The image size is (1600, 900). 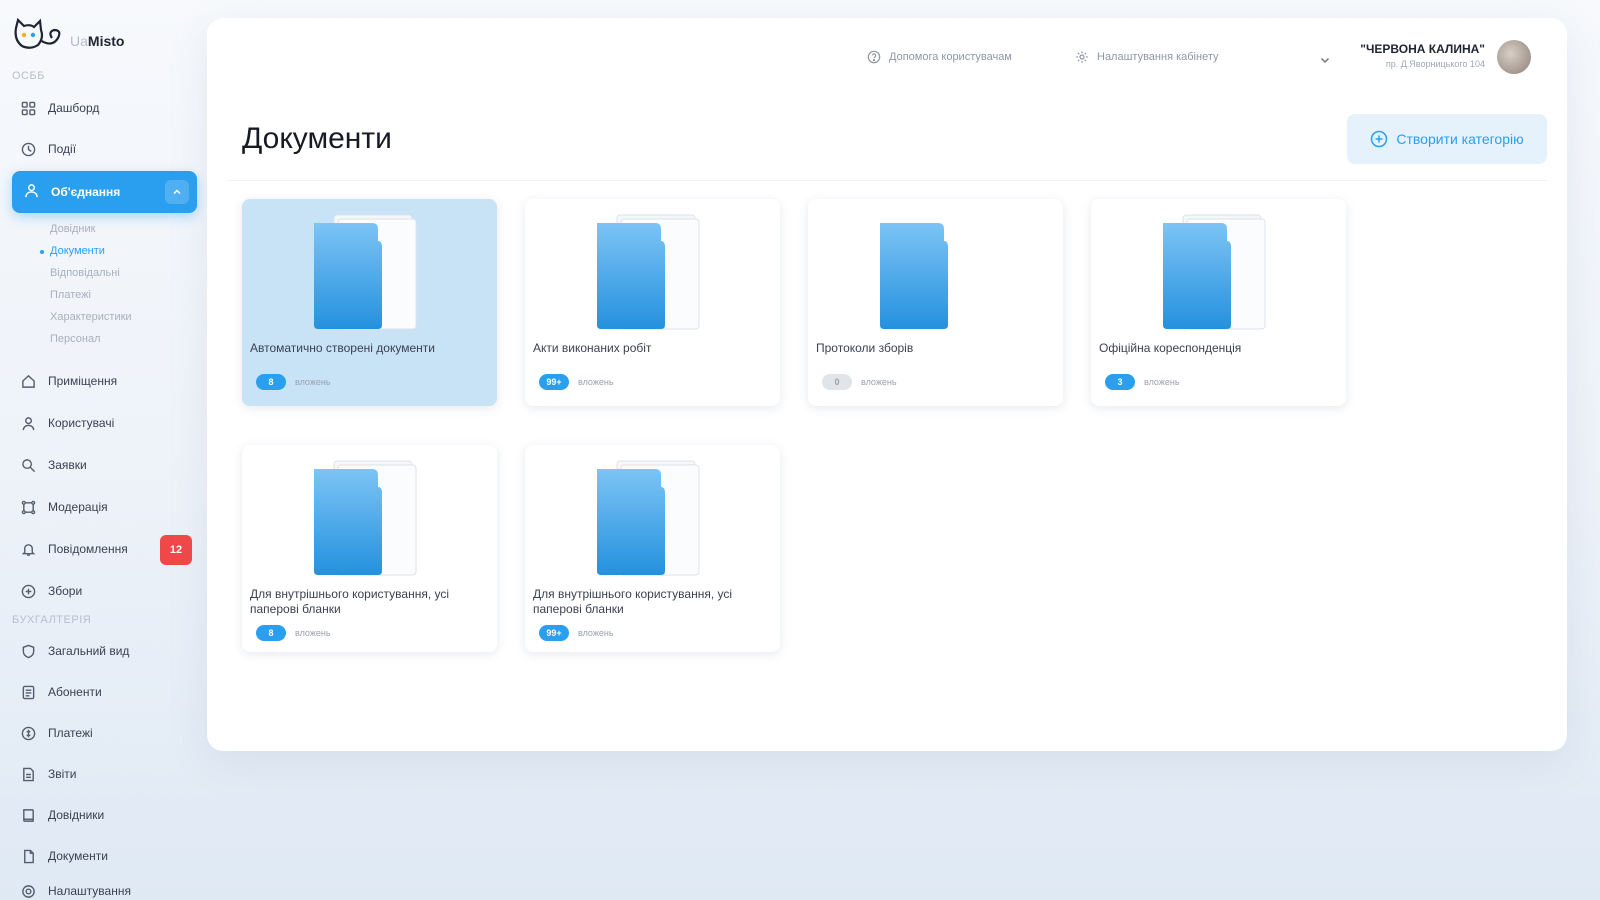 What do you see at coordinates (28, 108) in the screenshot?
I see `grid-icon` at bounding box center [28, 108].